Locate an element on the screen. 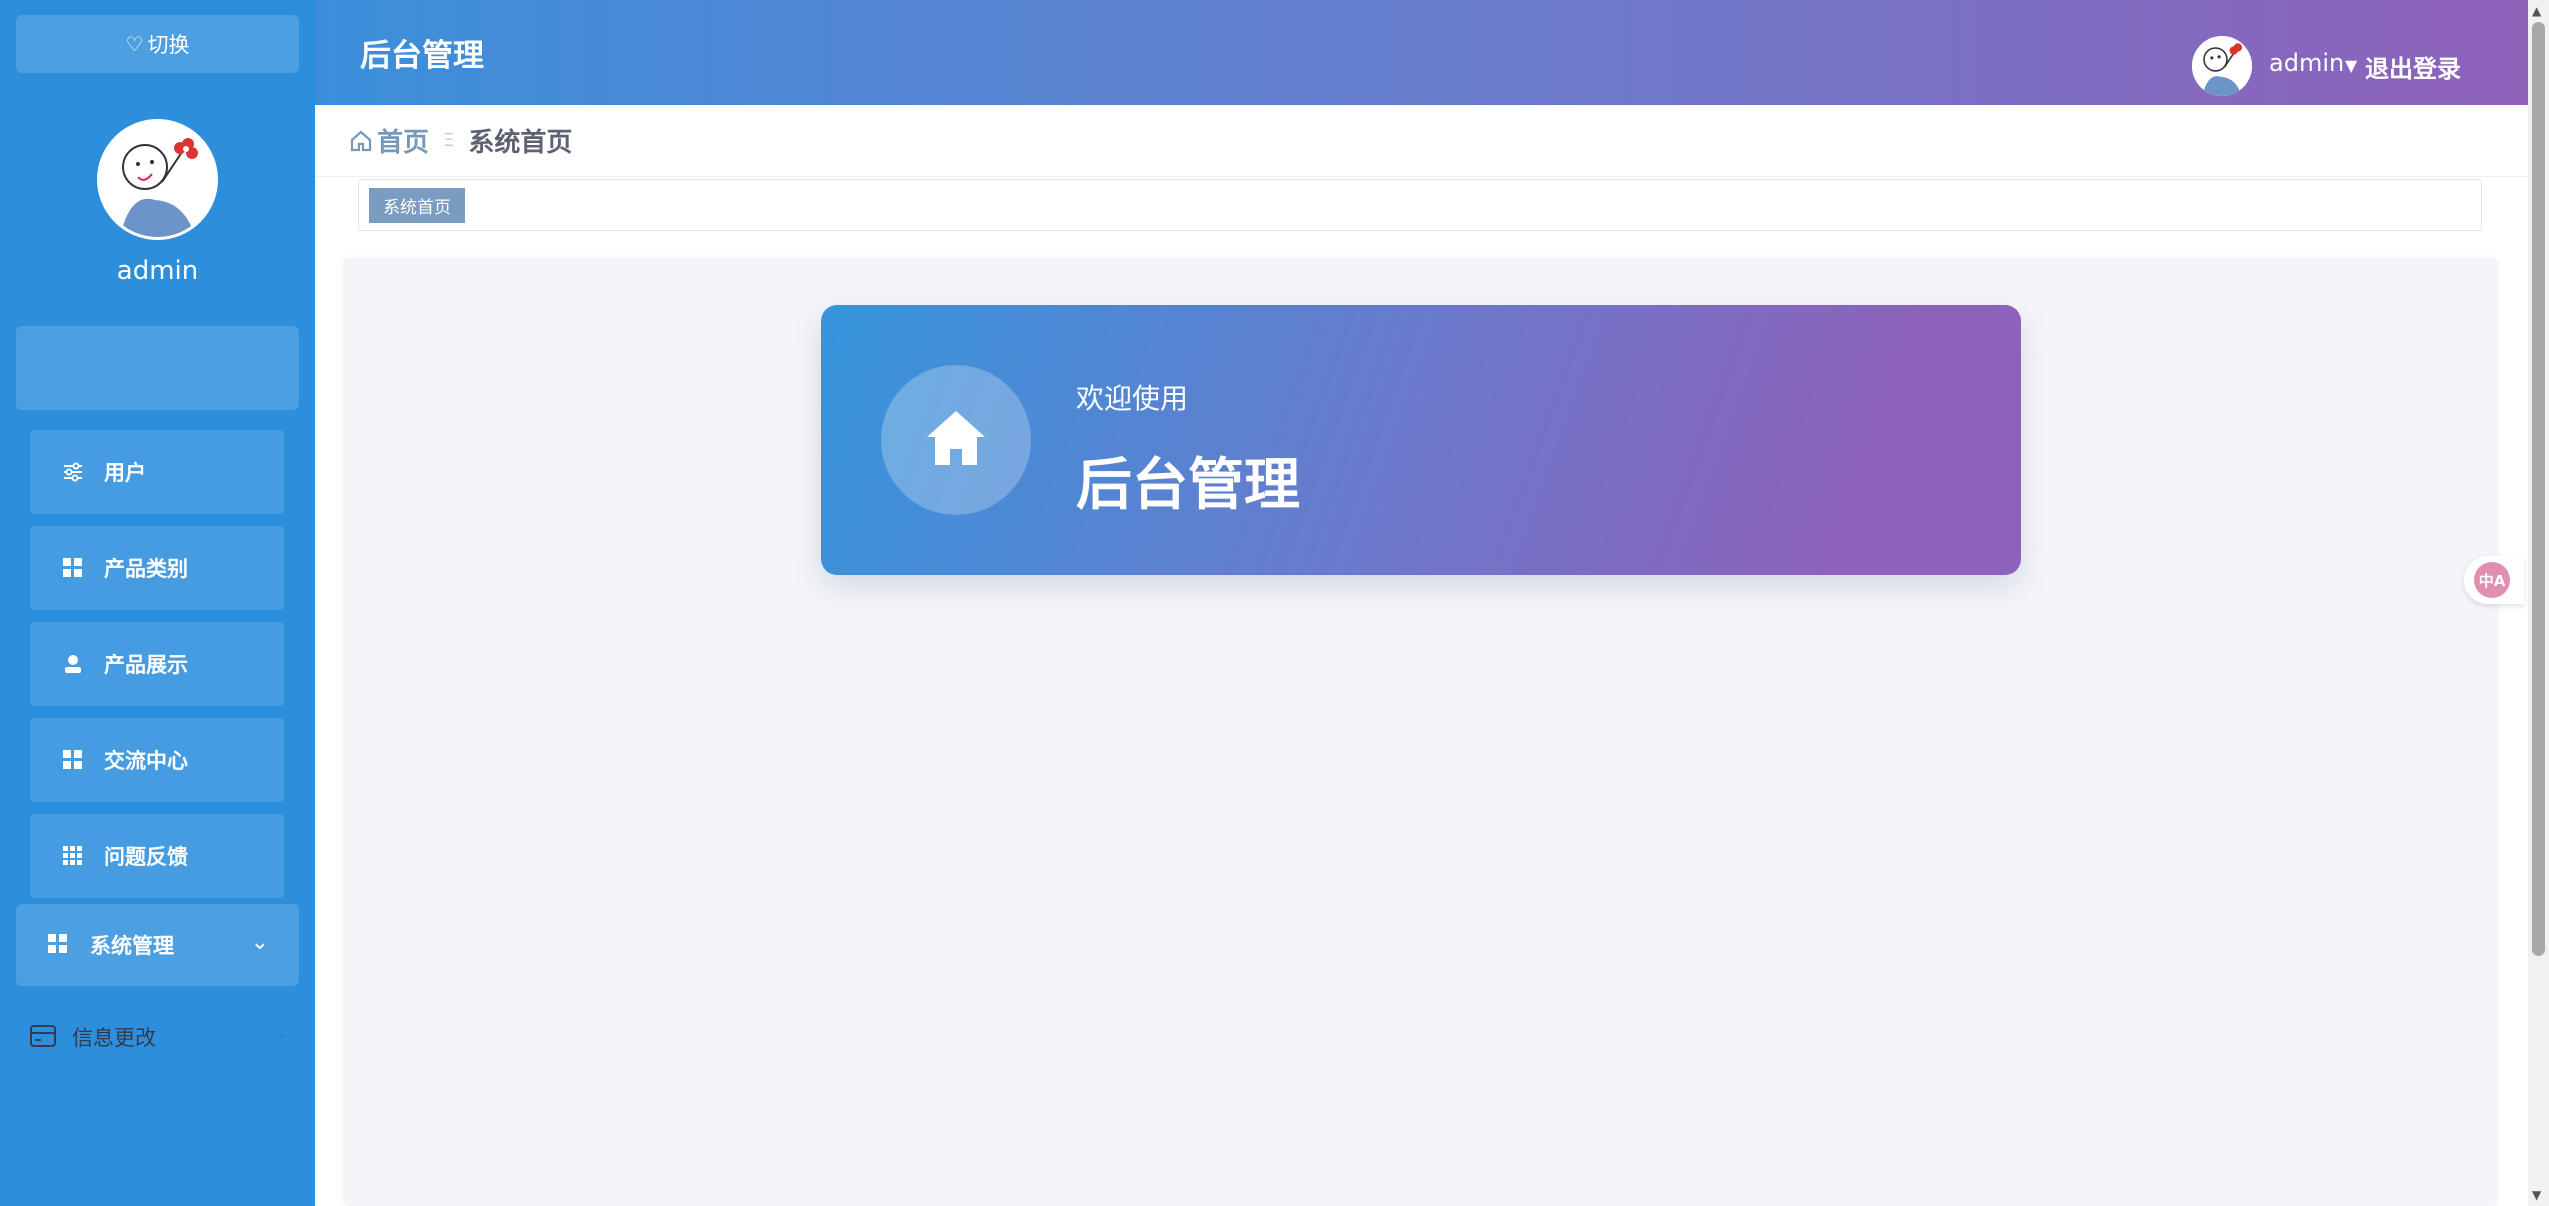 The width and height of the screenshot is (2549, 1206). sidebar-item-label: 交流中心 is located at coordinates (146, 761).